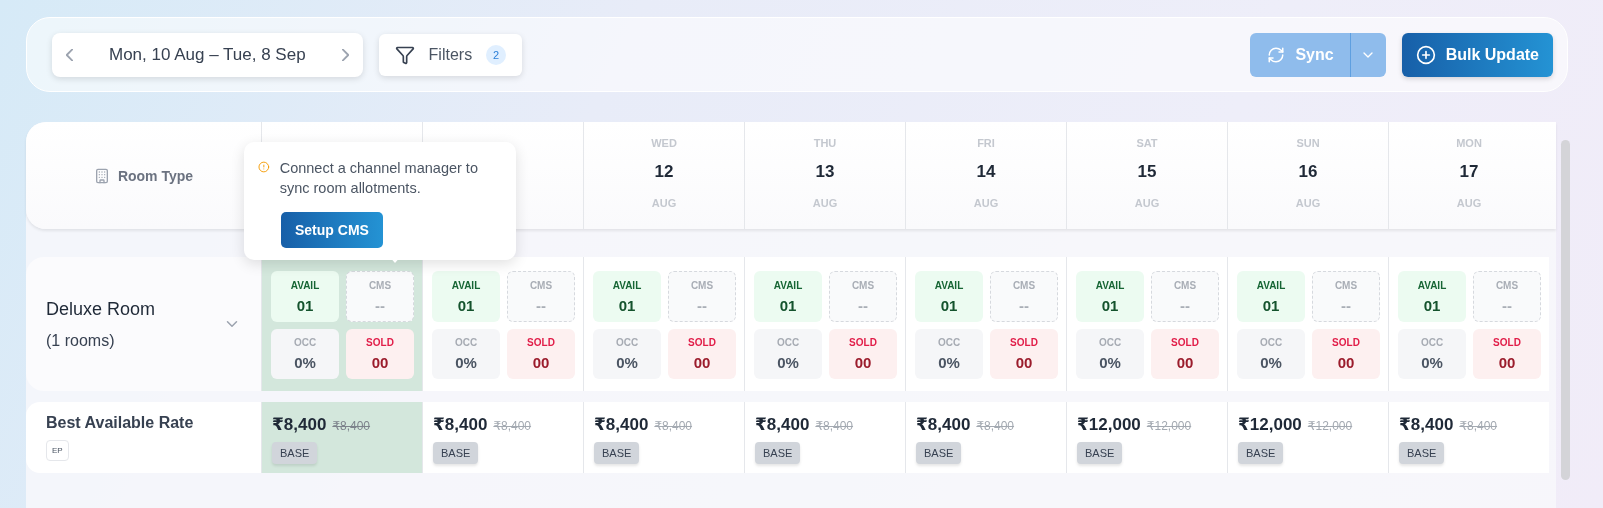  Describe the element at coordinates (1565, 310) in the screenshot. I see `scrollbar` at that location.